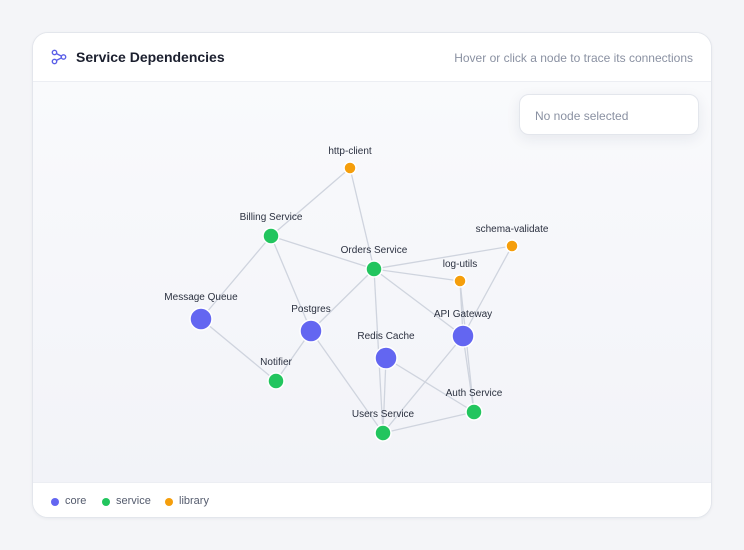 The height and width of the screenshot is (550, 744). What do you see at coordinates (383, 414) in the screenshot?
I see `node-label-users: Users Service` at bounding box center [383, 414].